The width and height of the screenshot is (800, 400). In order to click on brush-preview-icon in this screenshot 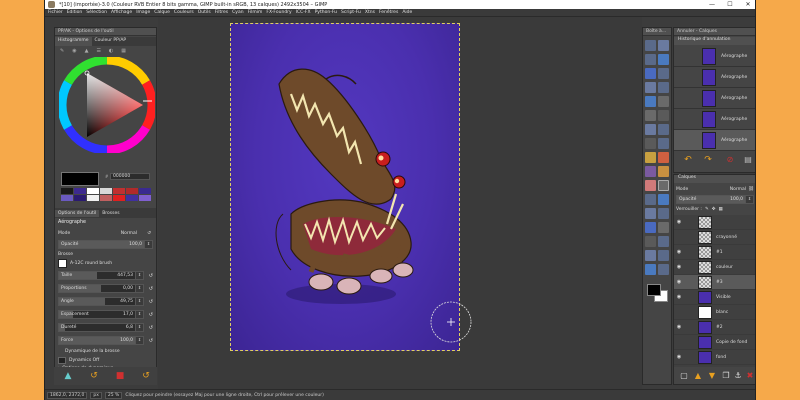, I will do `click(62, 263)`.